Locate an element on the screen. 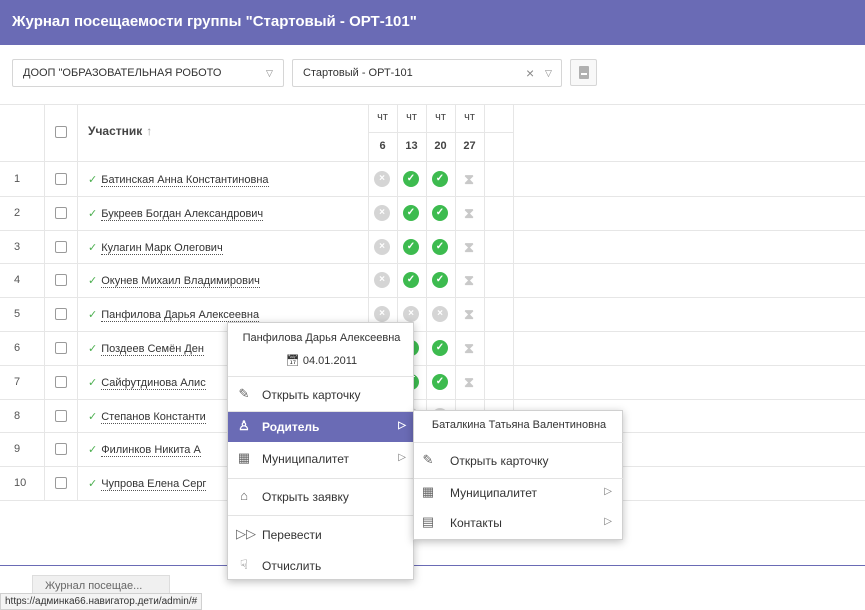 This screenshot has width=865, height=610. row-number: 2 is located at coordinates (17, 213).